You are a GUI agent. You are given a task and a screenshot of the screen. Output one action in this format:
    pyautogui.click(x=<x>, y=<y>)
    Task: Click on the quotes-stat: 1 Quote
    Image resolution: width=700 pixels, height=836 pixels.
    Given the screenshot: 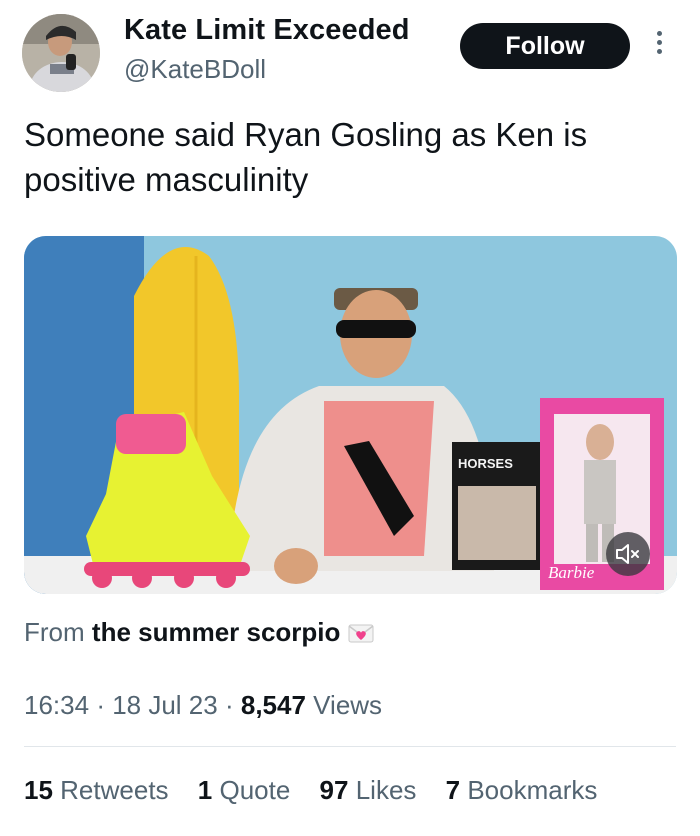 What is the action you would take?
    pyautogui.click(x=244, y=790)
    